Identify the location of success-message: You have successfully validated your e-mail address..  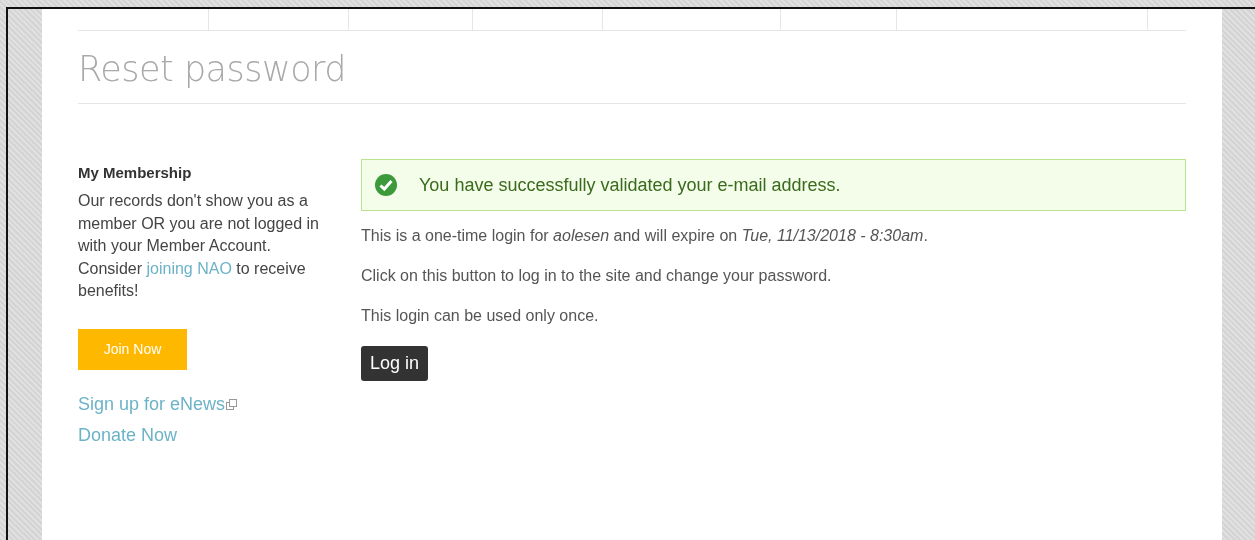
(773, 185).